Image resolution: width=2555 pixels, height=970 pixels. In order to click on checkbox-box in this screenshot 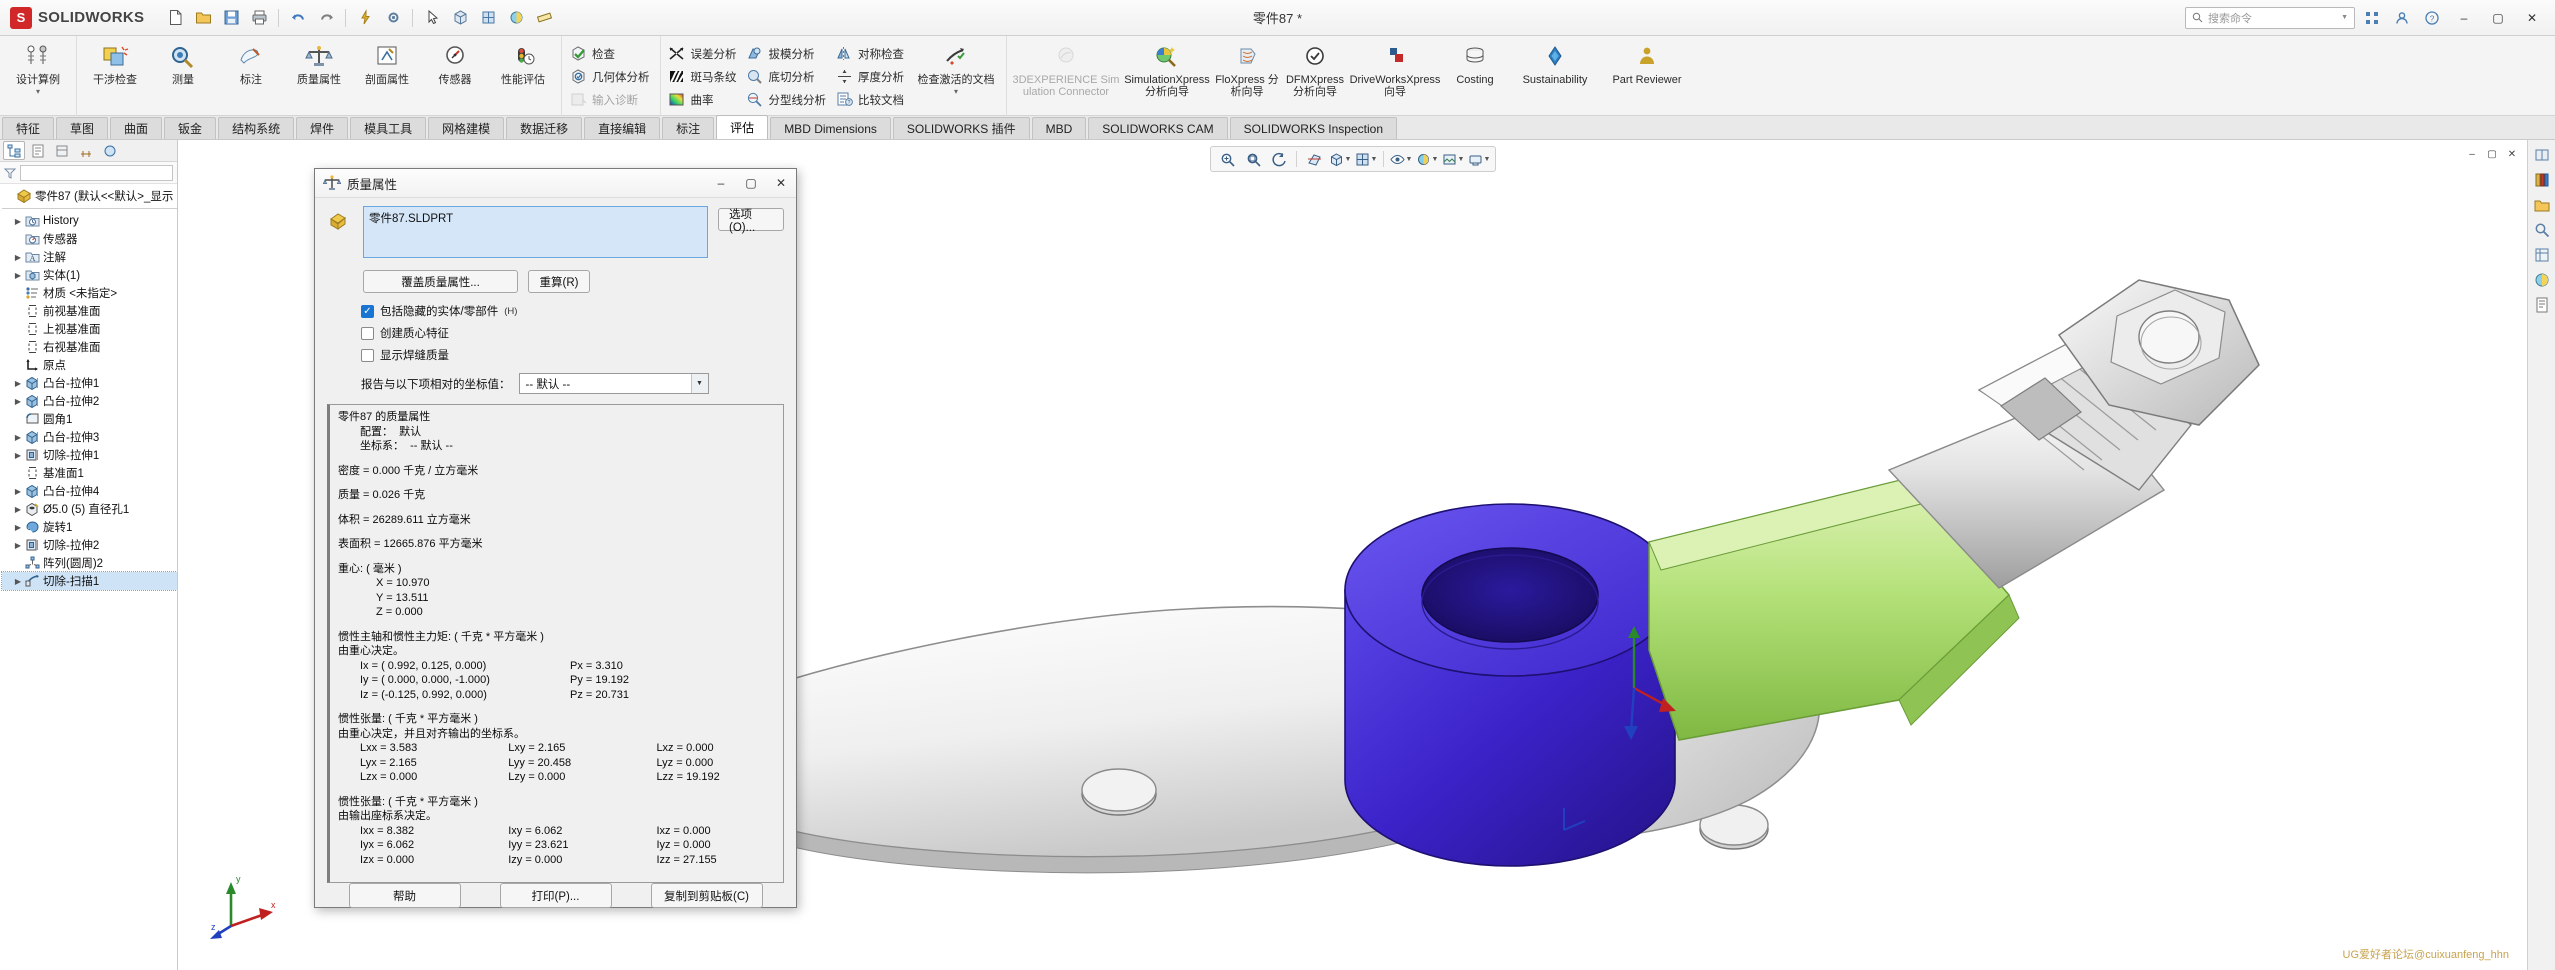, I will do `click(367, 333)`.